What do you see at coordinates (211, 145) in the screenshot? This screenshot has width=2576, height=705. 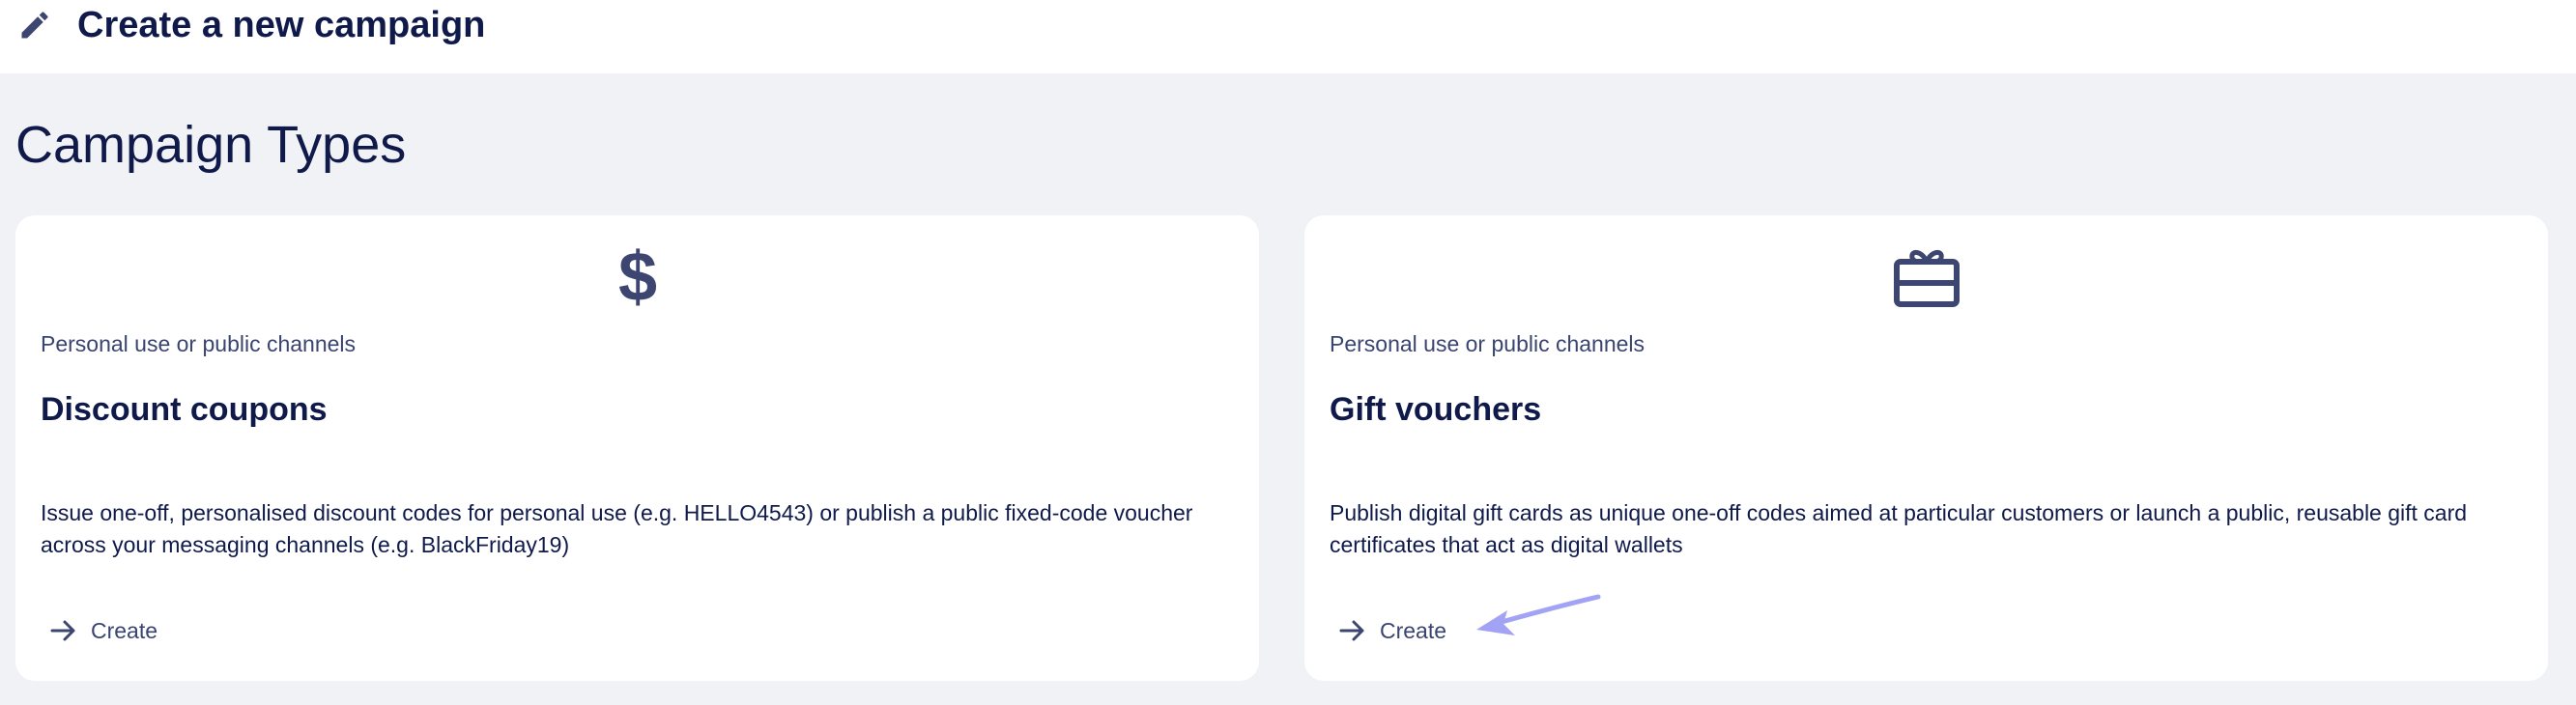 I see `section-title: Campaign Types` at bounding box center [211, 145].